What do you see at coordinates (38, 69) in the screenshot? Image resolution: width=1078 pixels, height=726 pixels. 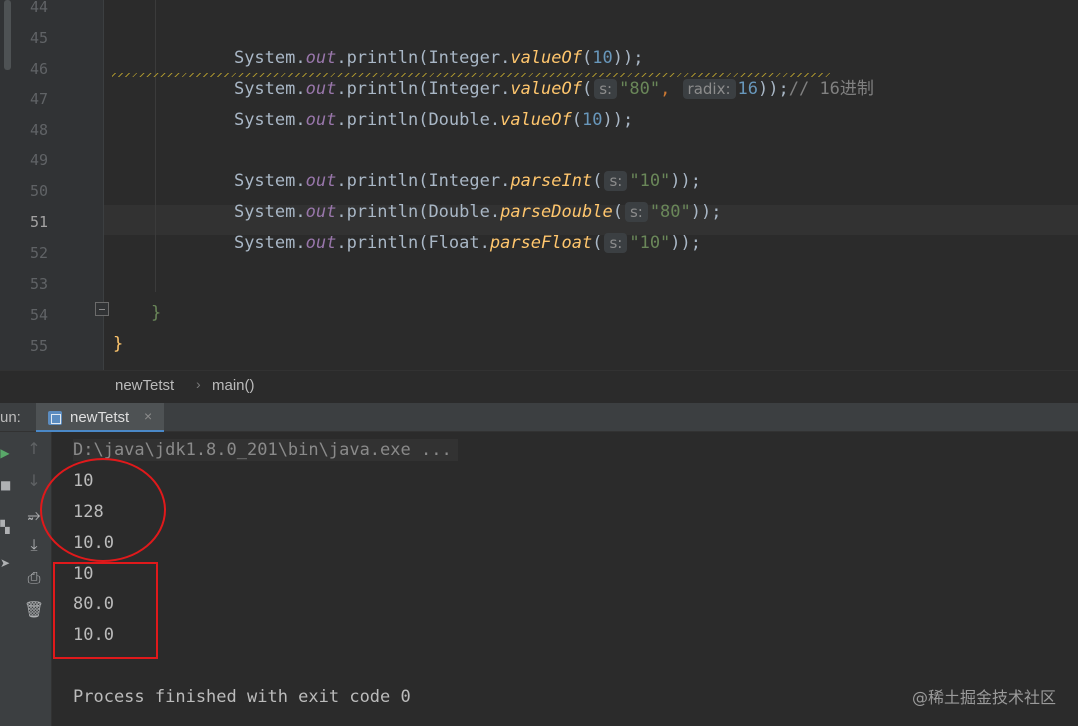 I see `line-number: 46` at bounding box center [38, 69].